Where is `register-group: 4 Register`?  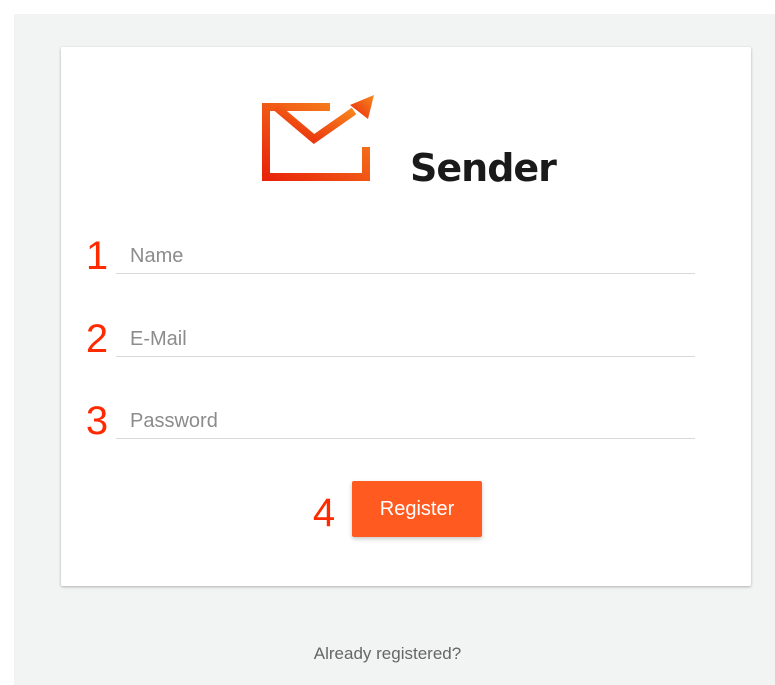 register-group: 4 Register is located at coordinates (409, 511).